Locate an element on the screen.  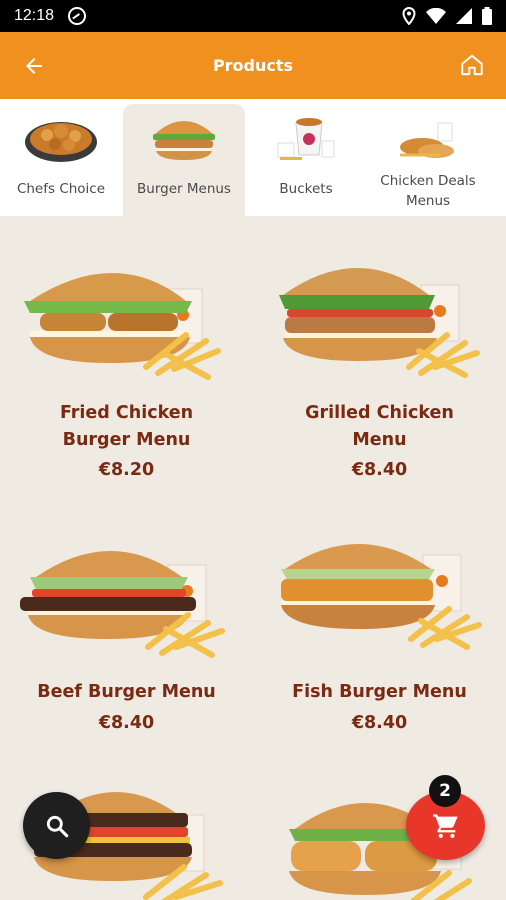
top-app-bar: Products is located at coordinates (253, 65).